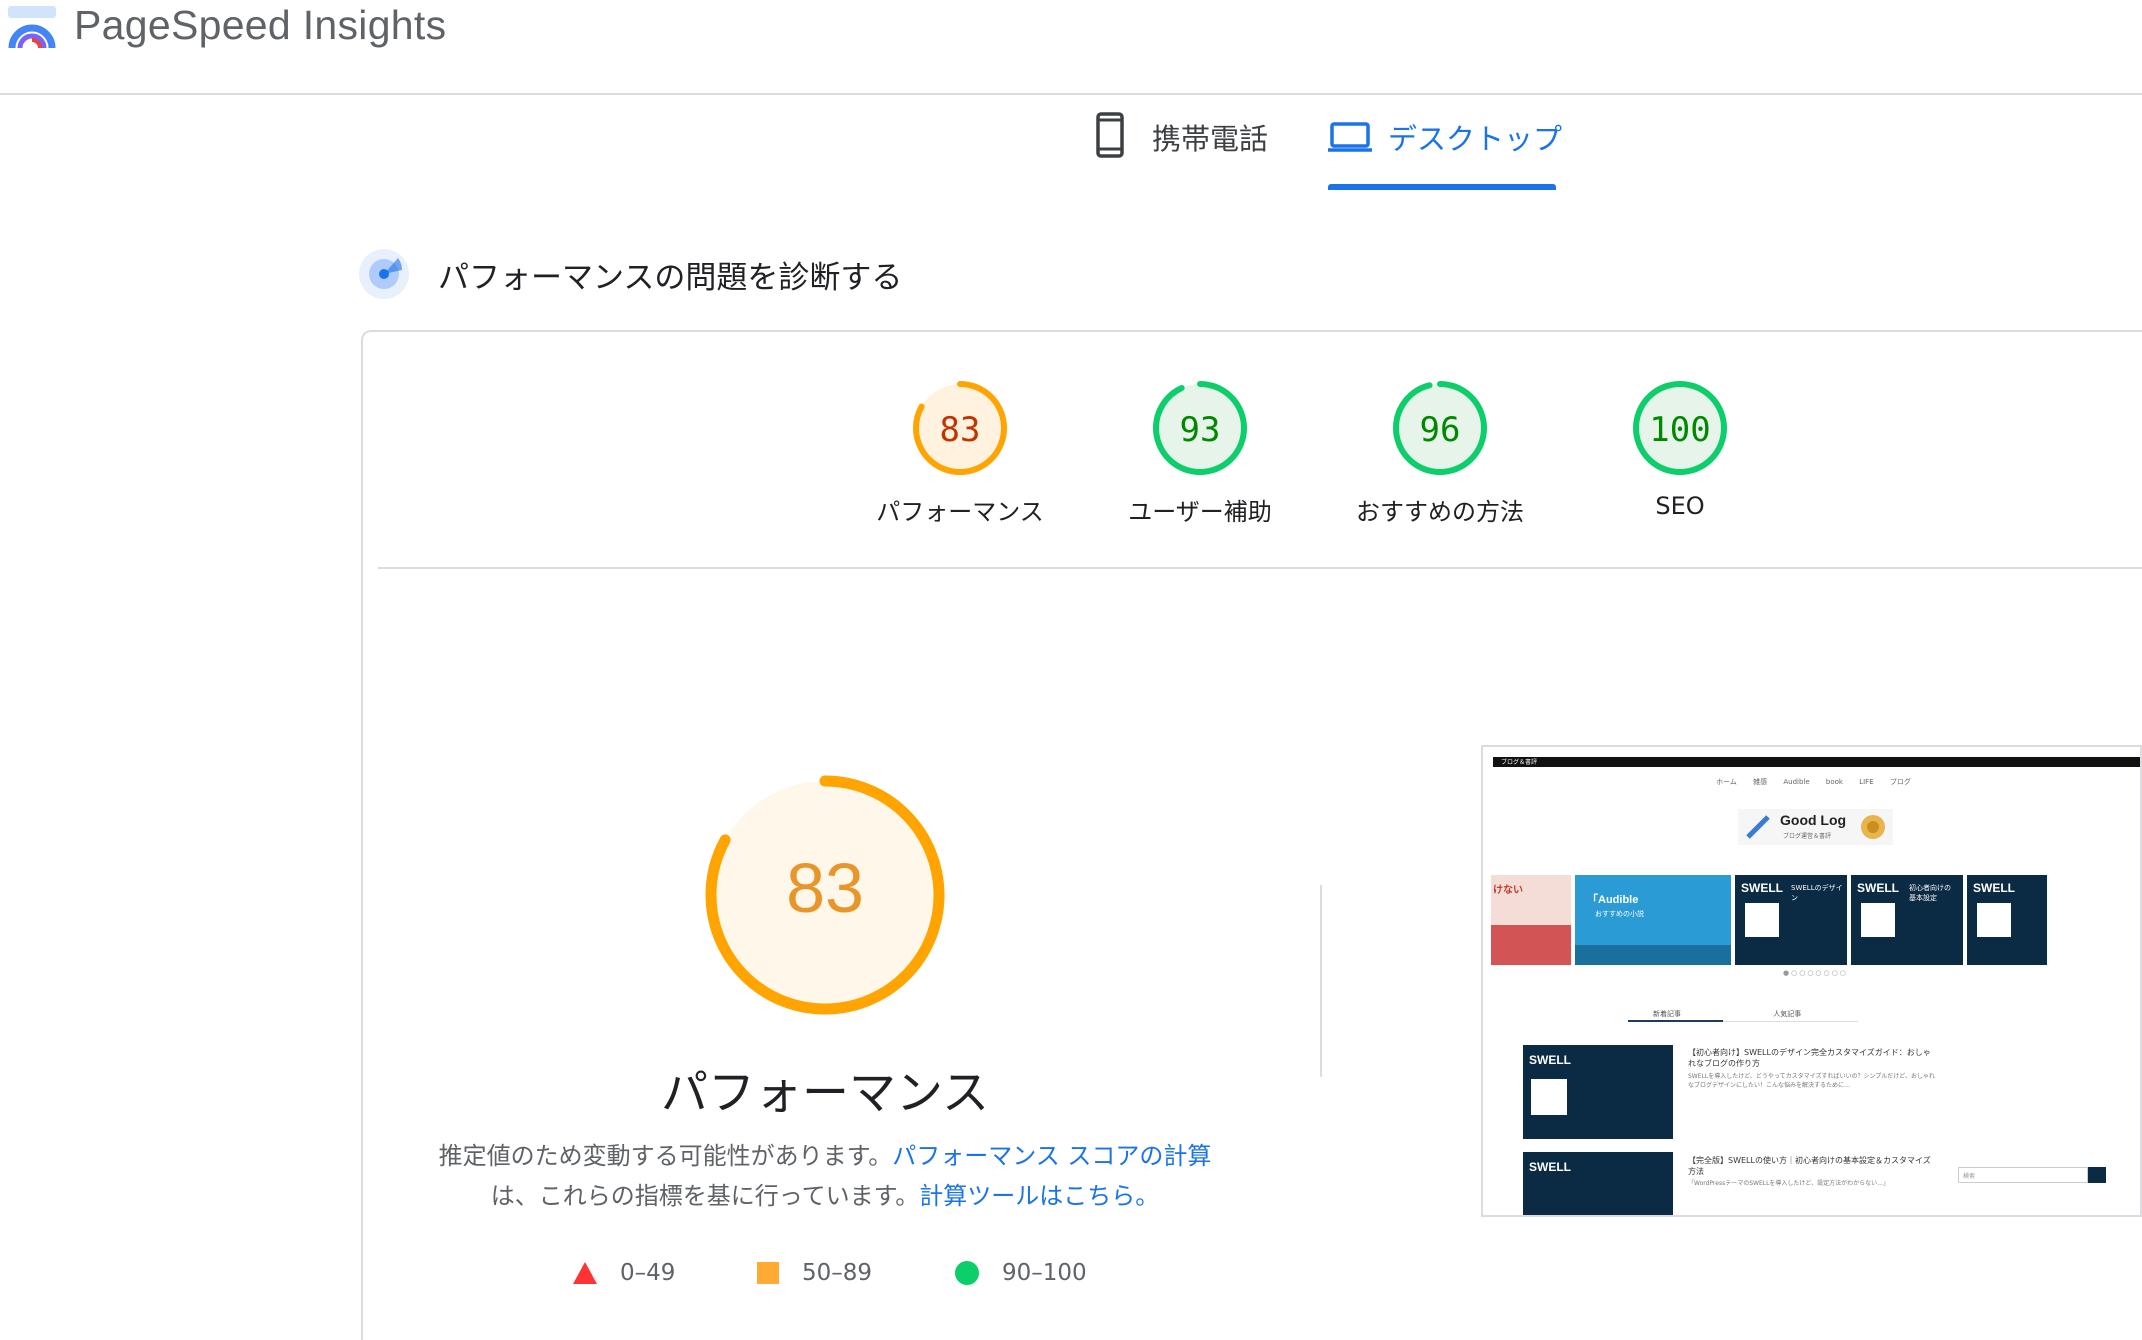 This screenshot has width=2142, height=1340. I want to click on legend-fail: 0–49, so click(623, 1273).